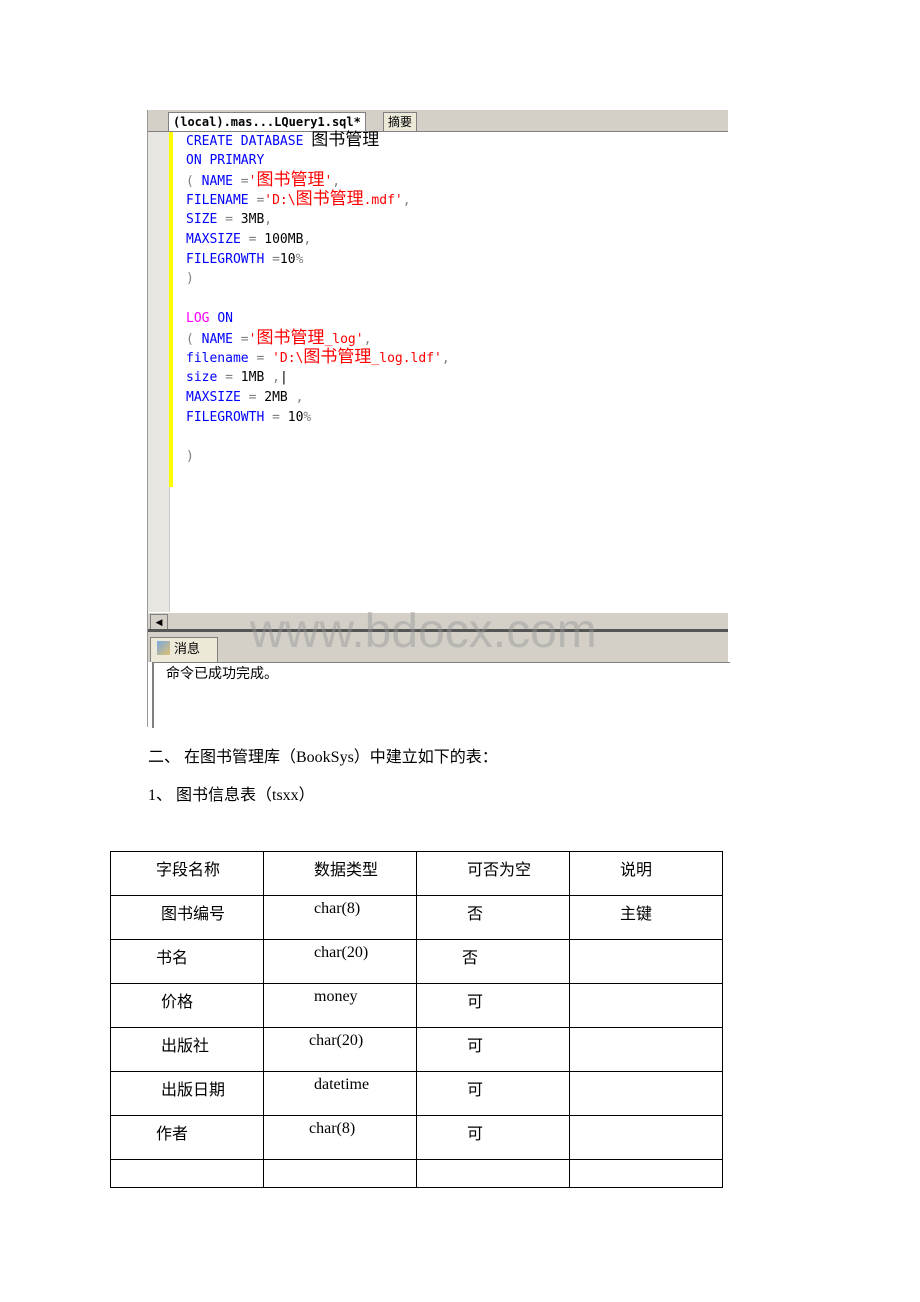 This screenshot has height=1302, width=920. I want to click on header-text: 可否为空, so click(499, 870).